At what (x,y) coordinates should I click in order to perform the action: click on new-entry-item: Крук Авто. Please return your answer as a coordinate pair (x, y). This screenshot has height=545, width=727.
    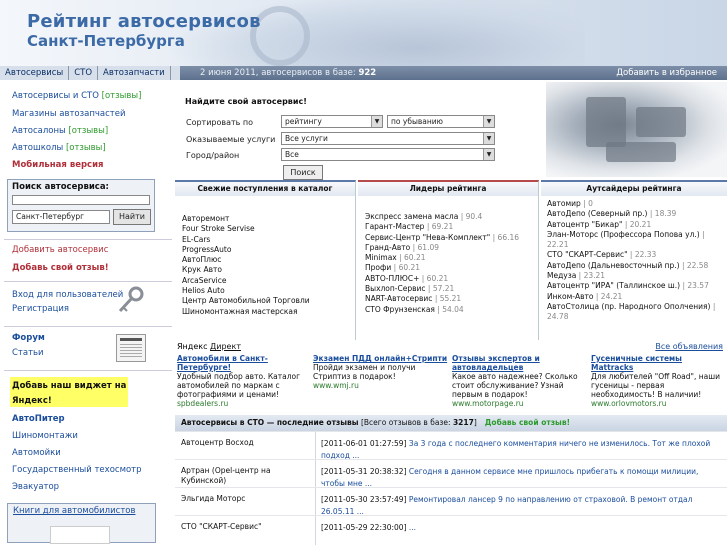
    Looking at the image, I should click on (268, 270).